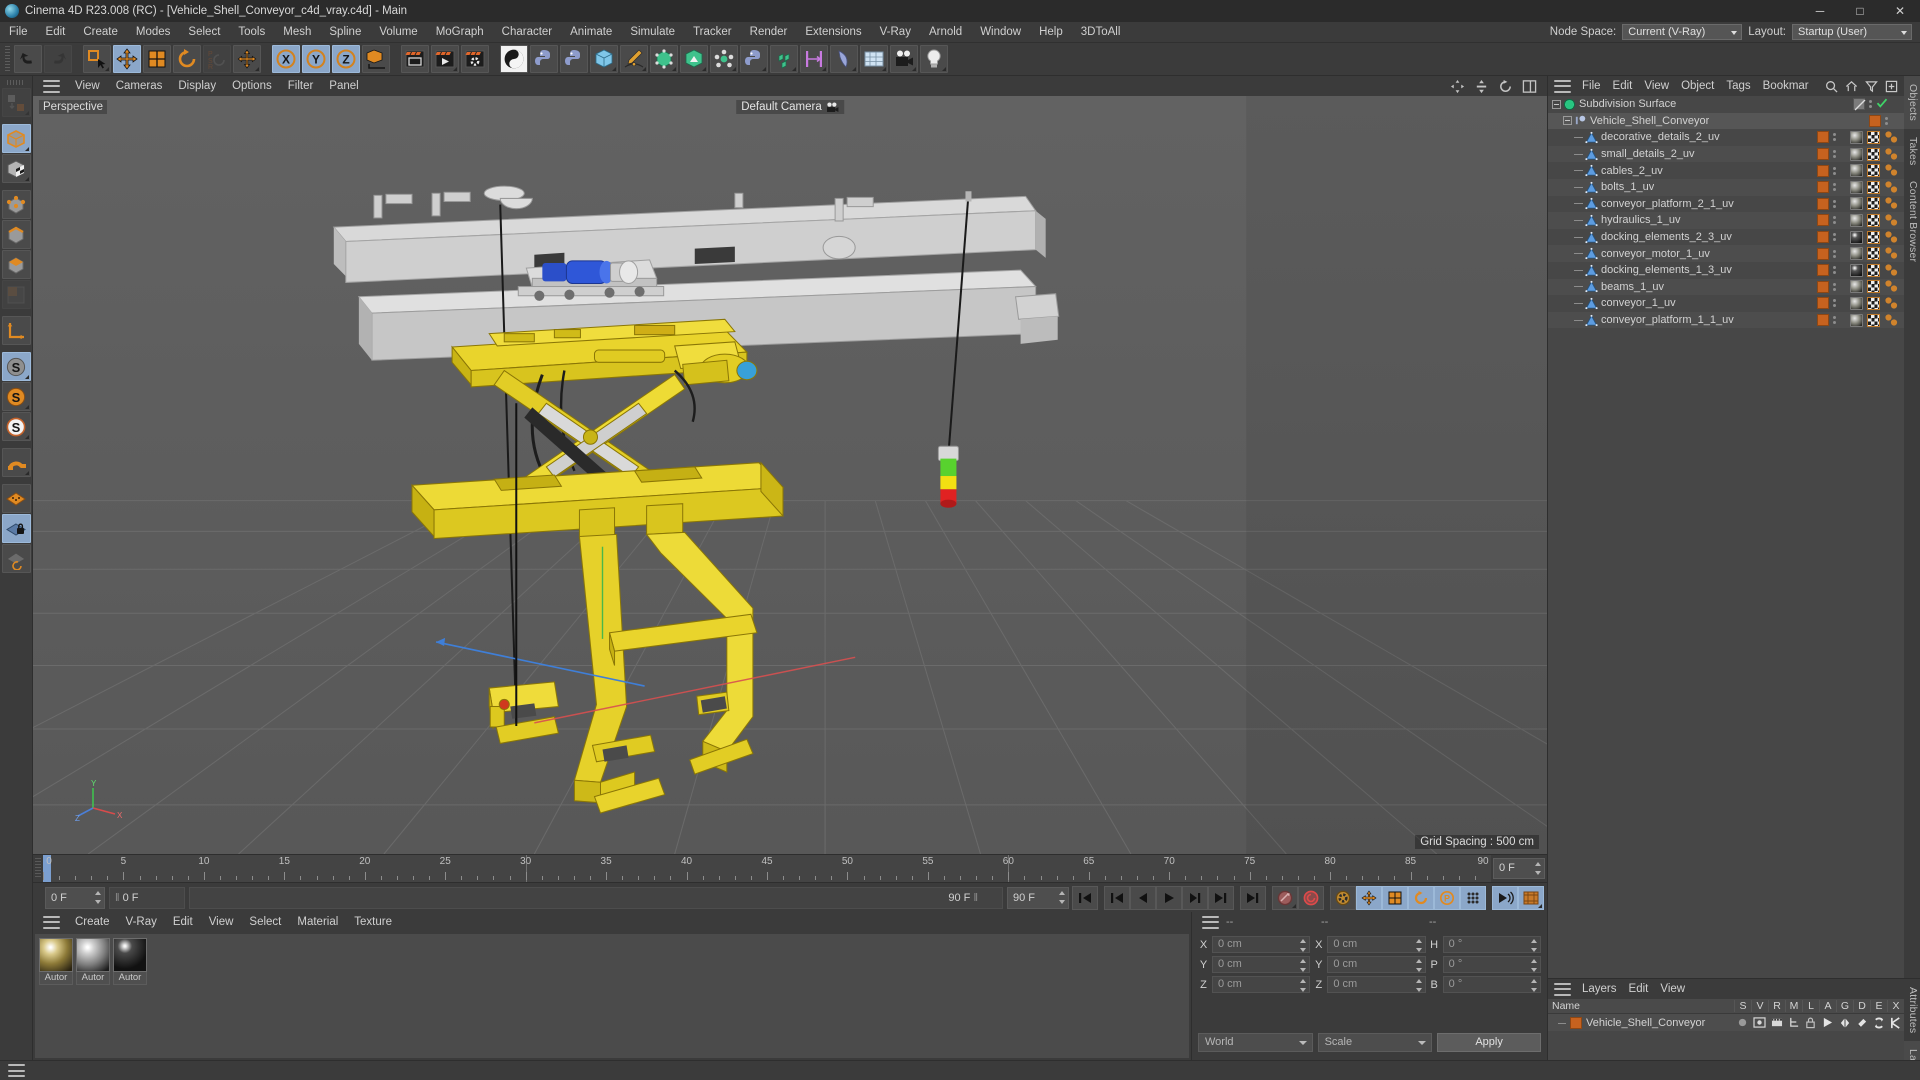 The image size is (1920, 1080). I want to click on viewport-hamburger-icon, so click(51, 86).